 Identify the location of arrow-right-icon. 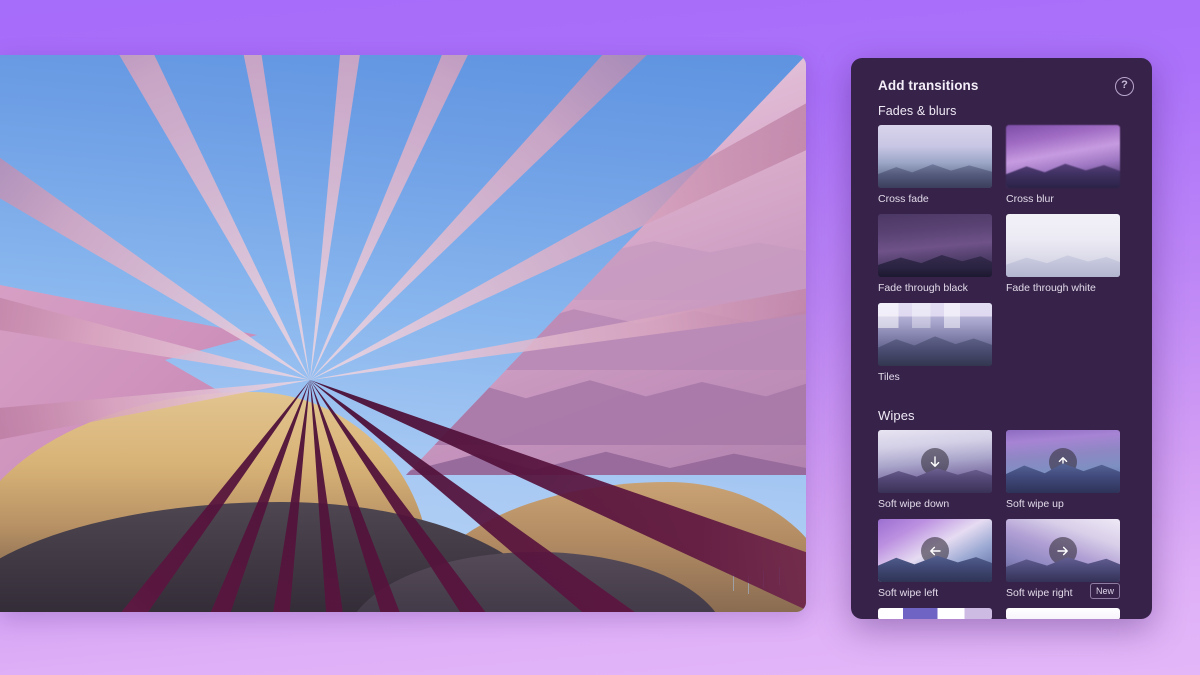
(1063, 550).